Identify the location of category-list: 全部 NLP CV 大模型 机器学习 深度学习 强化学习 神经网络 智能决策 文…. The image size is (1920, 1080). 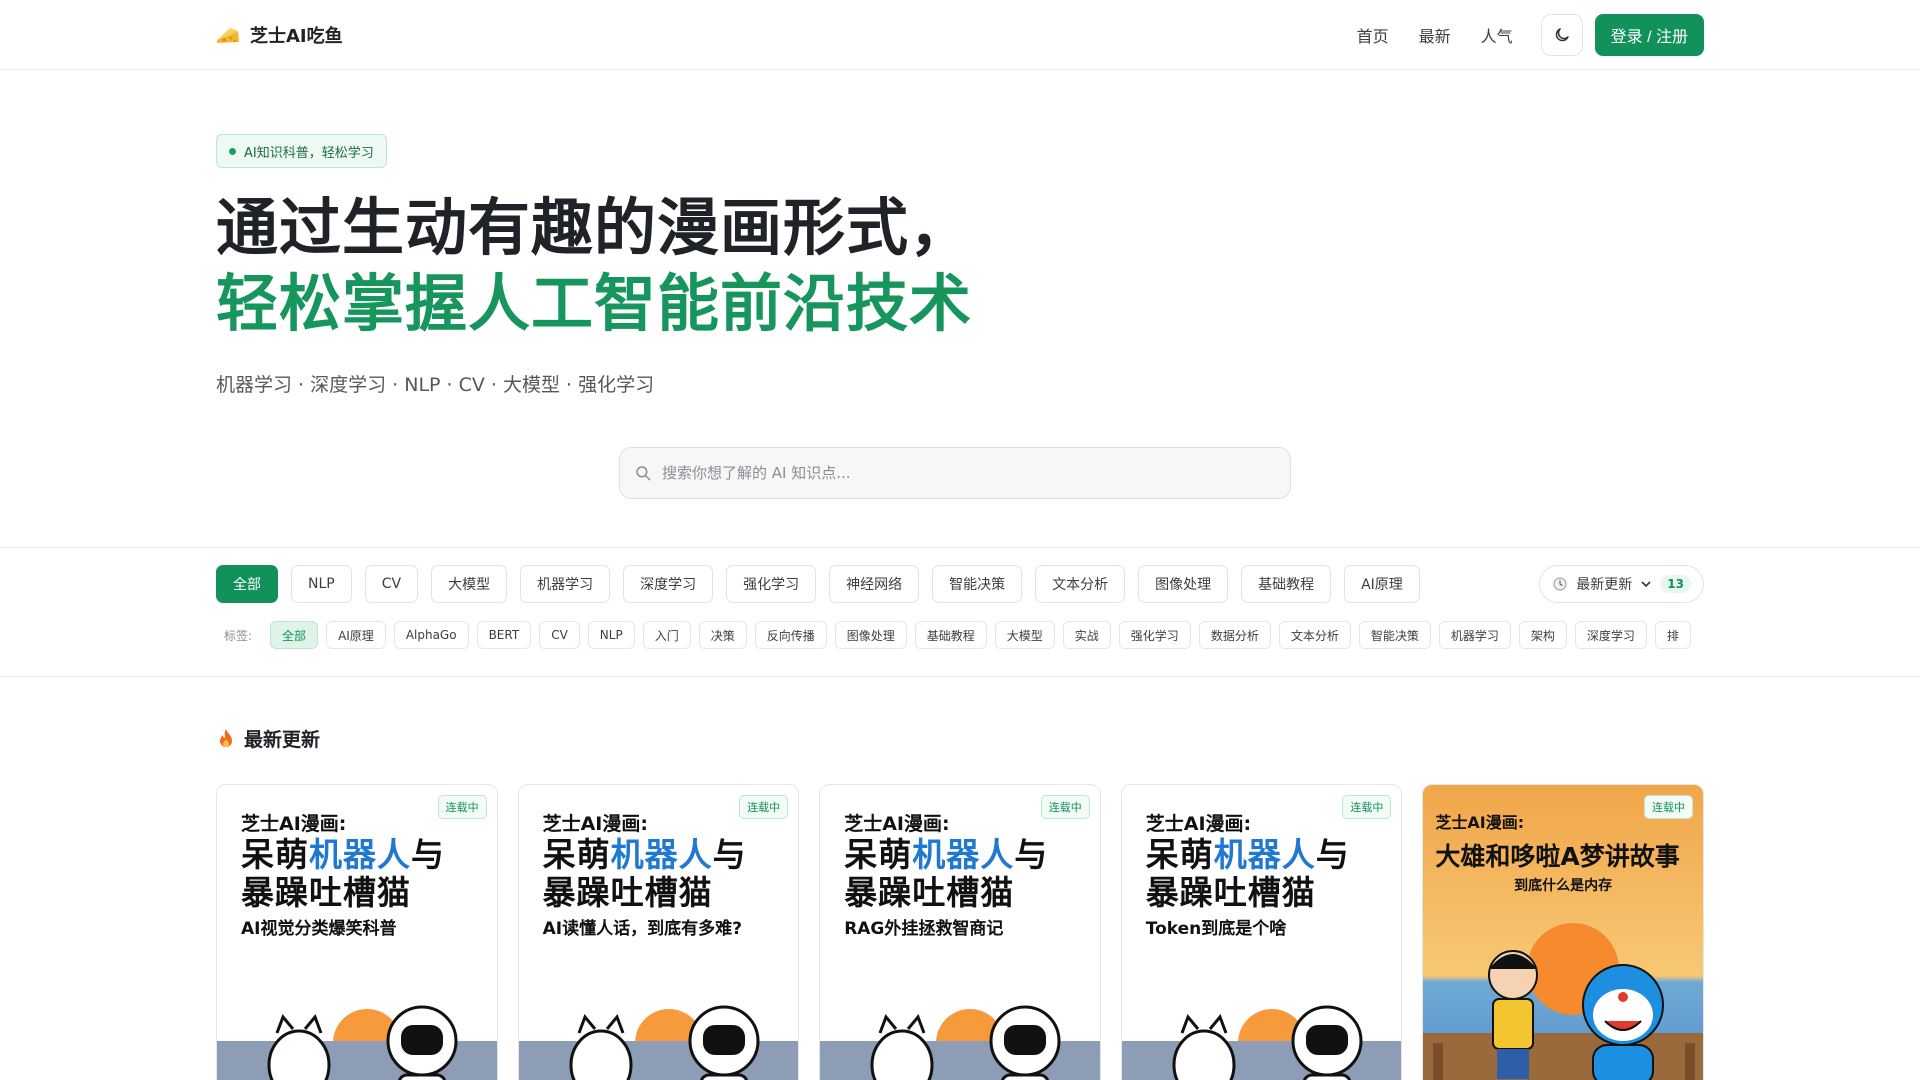
(818, 584).